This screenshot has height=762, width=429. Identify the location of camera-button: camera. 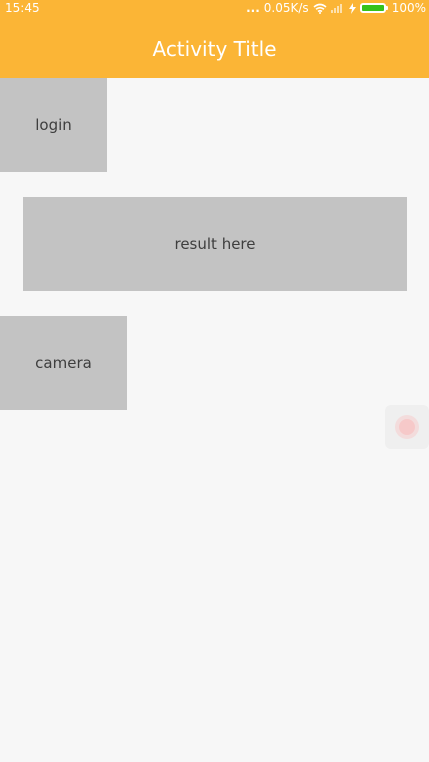
(63, 363).